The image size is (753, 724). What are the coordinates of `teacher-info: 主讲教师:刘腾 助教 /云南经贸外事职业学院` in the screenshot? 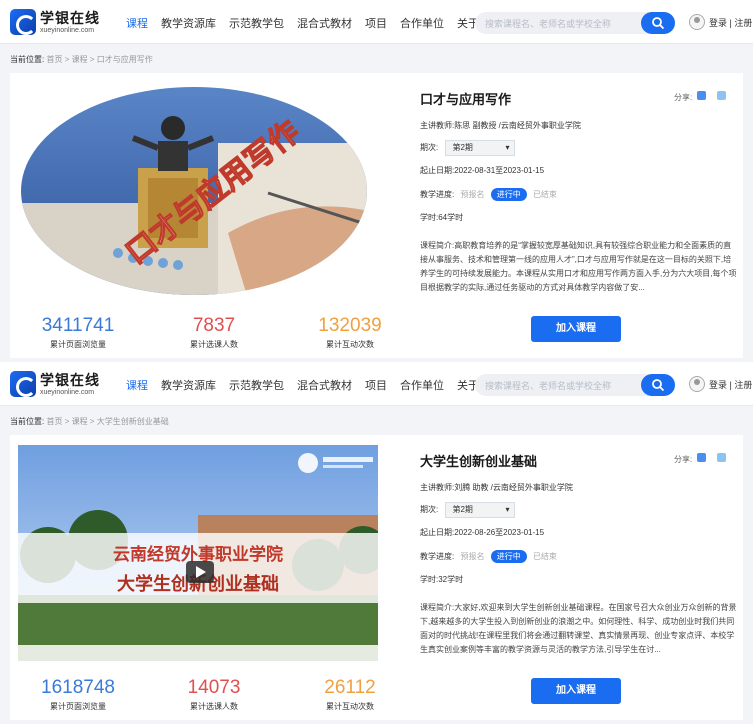 It's located at (496, 487).